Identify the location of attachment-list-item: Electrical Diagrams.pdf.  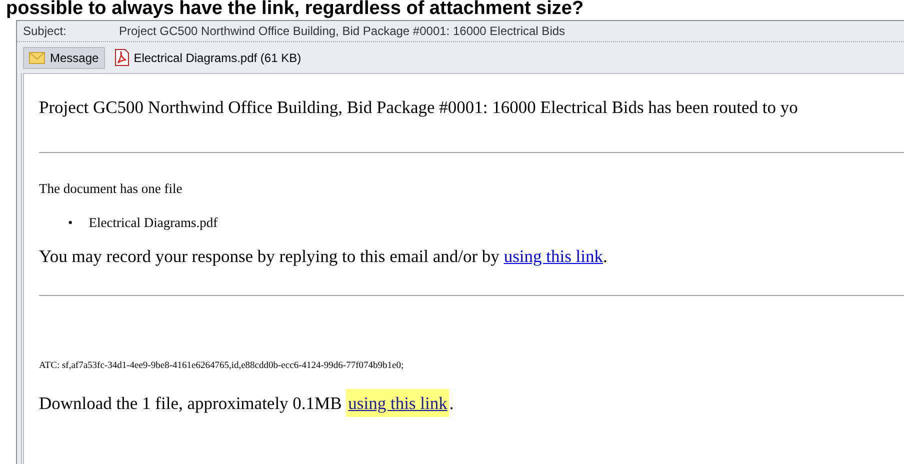
(153, 223).